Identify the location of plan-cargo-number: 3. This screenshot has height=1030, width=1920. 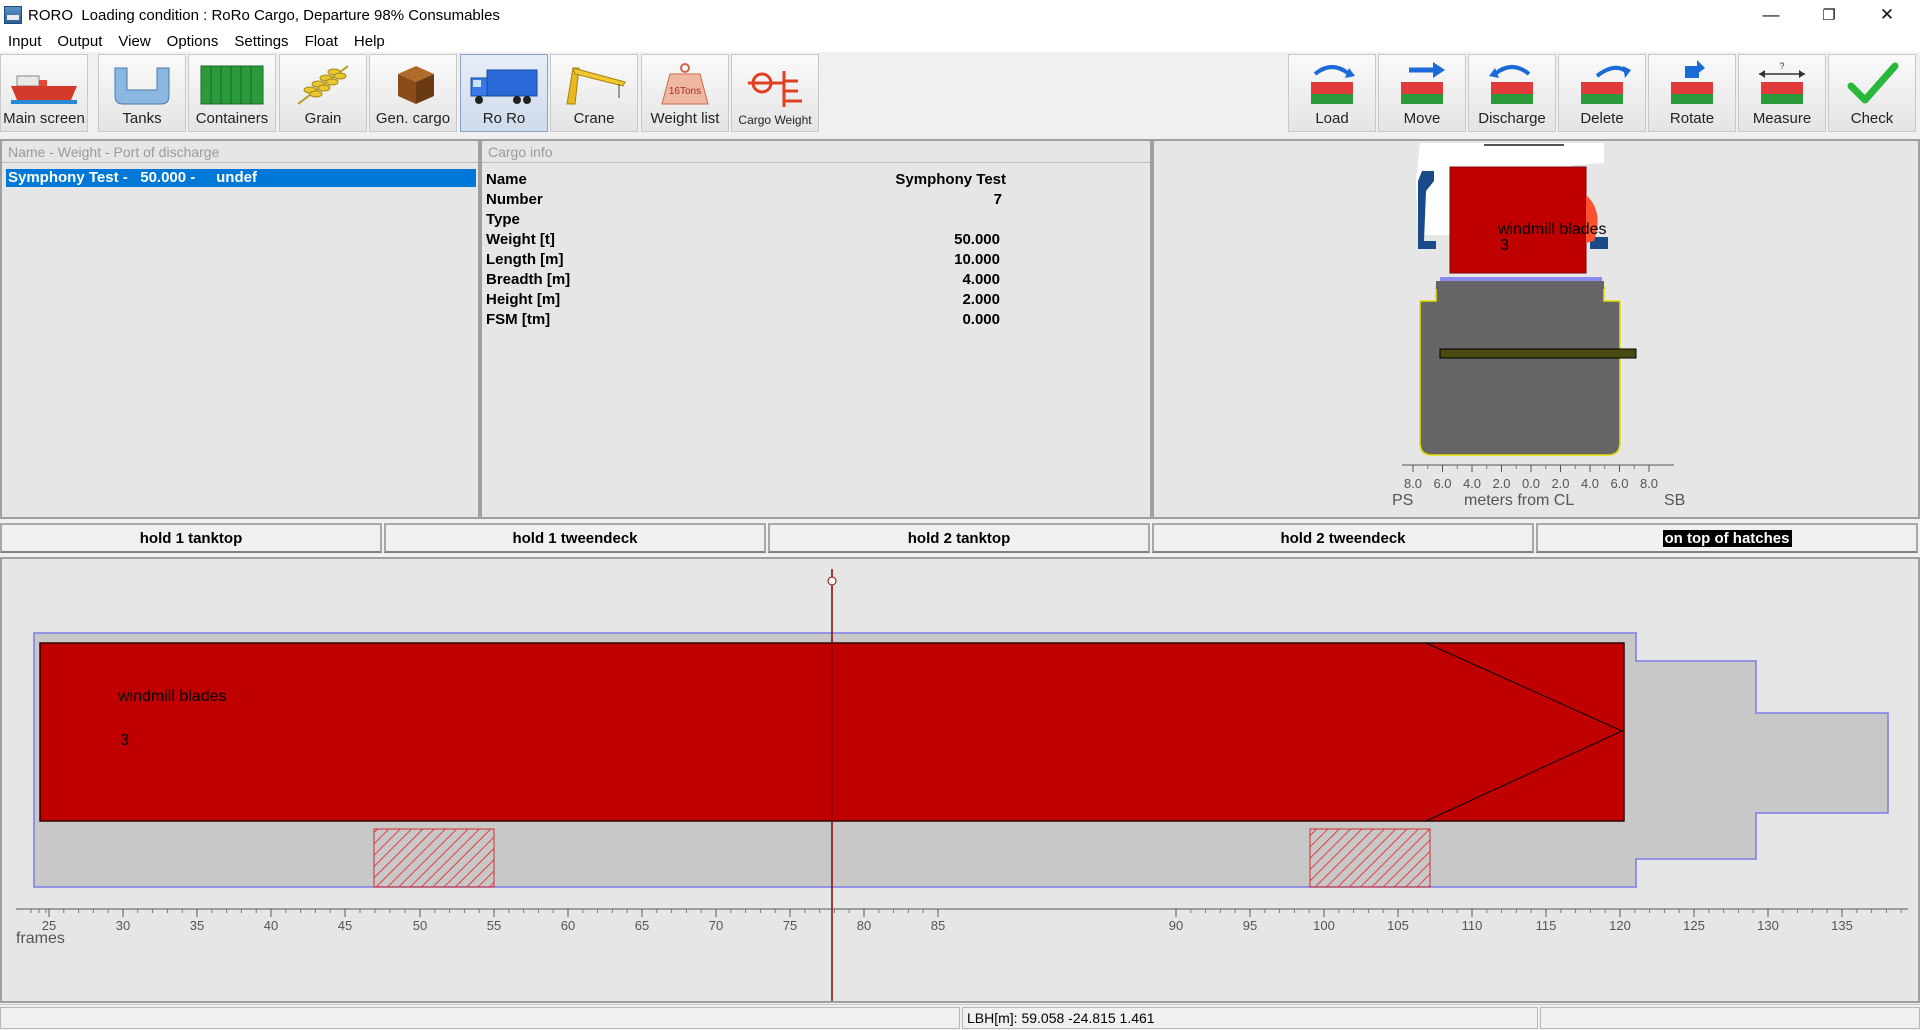
(124, 740).